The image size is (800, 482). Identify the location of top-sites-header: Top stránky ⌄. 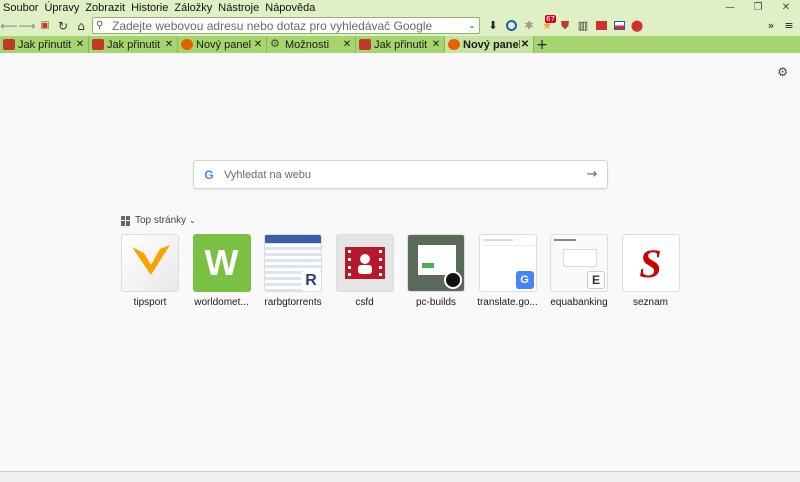
(158, 220).